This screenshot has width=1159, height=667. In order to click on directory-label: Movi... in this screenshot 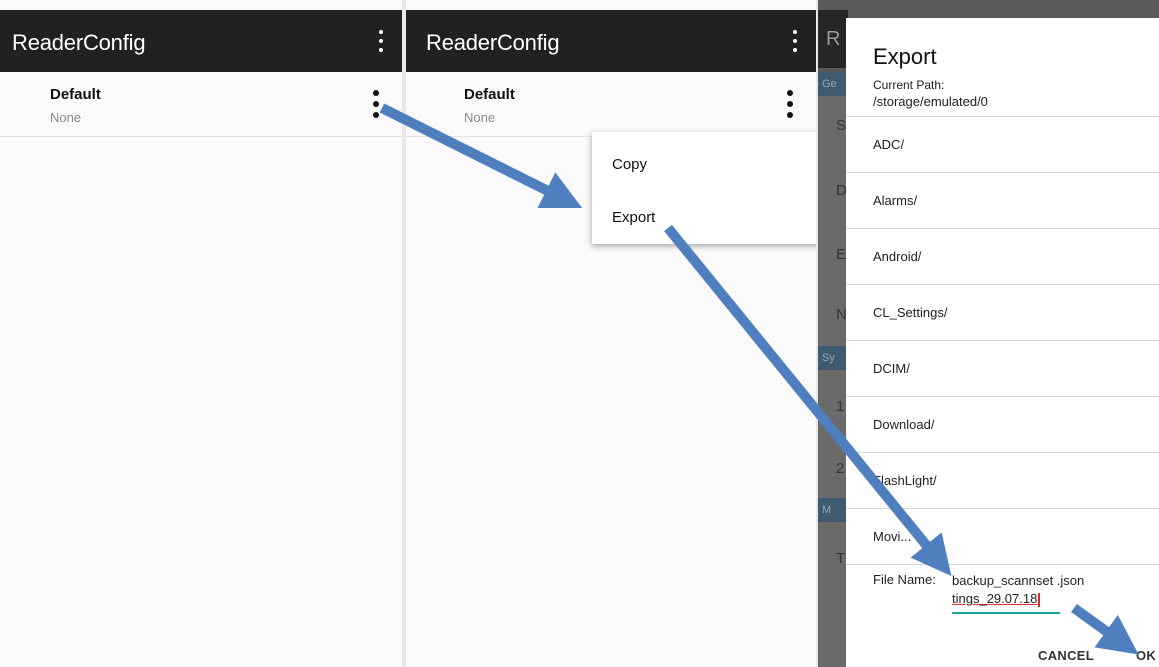, I will do `click(892, 536)`.